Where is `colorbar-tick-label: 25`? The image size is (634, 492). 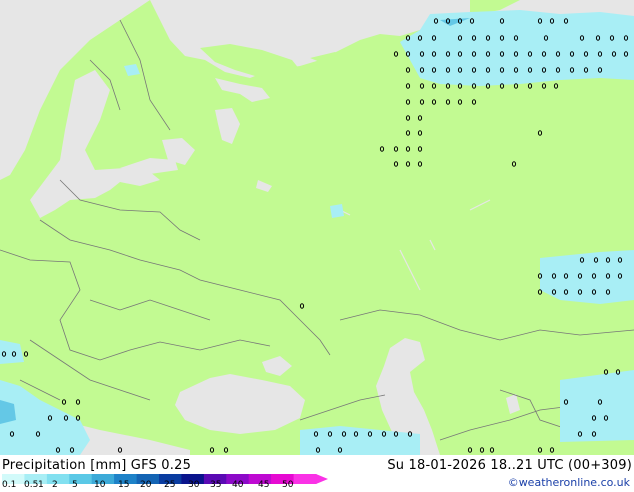 colorbar-tick-label: 25 is located at coordinates (170, 485).